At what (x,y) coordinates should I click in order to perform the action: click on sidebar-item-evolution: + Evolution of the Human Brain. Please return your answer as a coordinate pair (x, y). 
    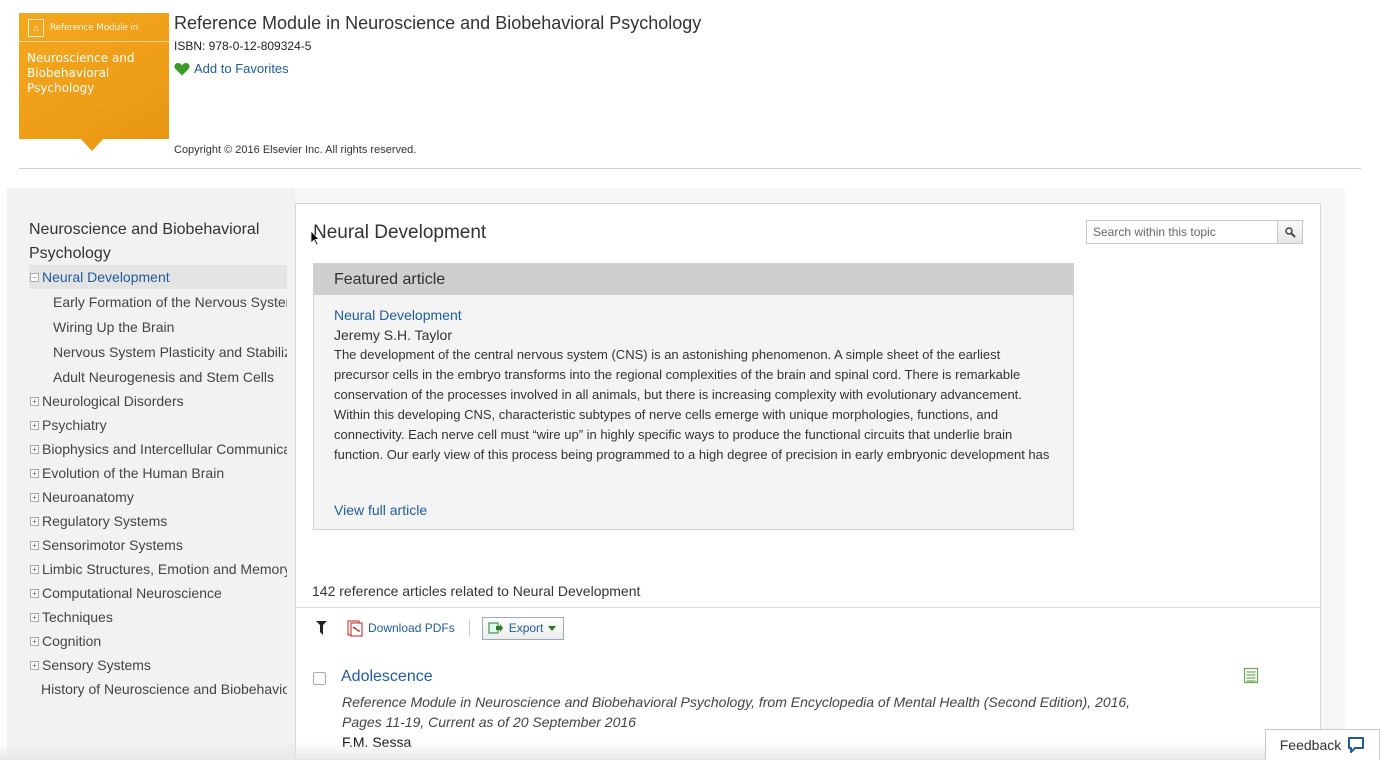
    Looking at the image, I should click on (158, 473).